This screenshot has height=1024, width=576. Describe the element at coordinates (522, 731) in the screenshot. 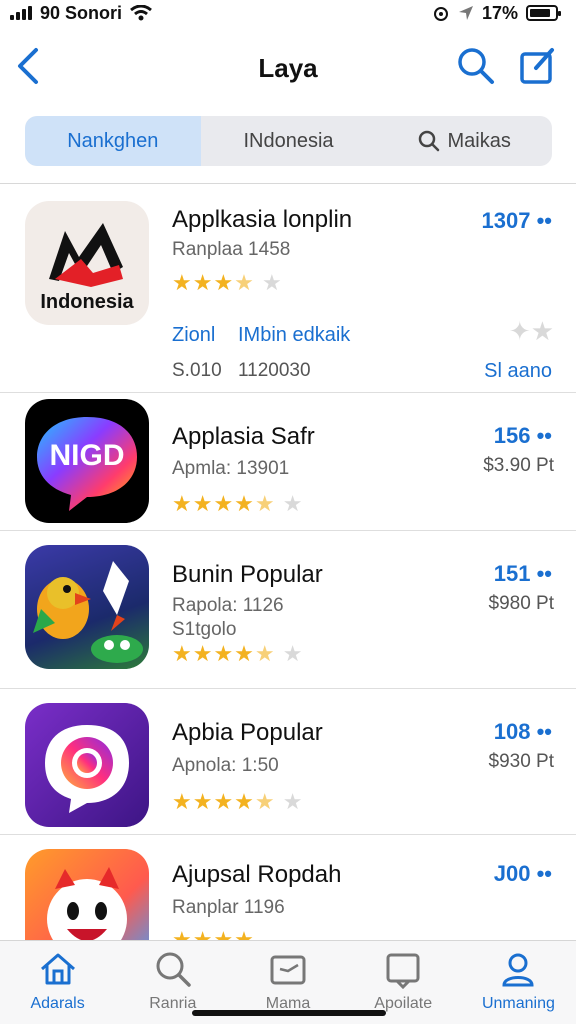

I see `app-count: 108 ••` at that location.